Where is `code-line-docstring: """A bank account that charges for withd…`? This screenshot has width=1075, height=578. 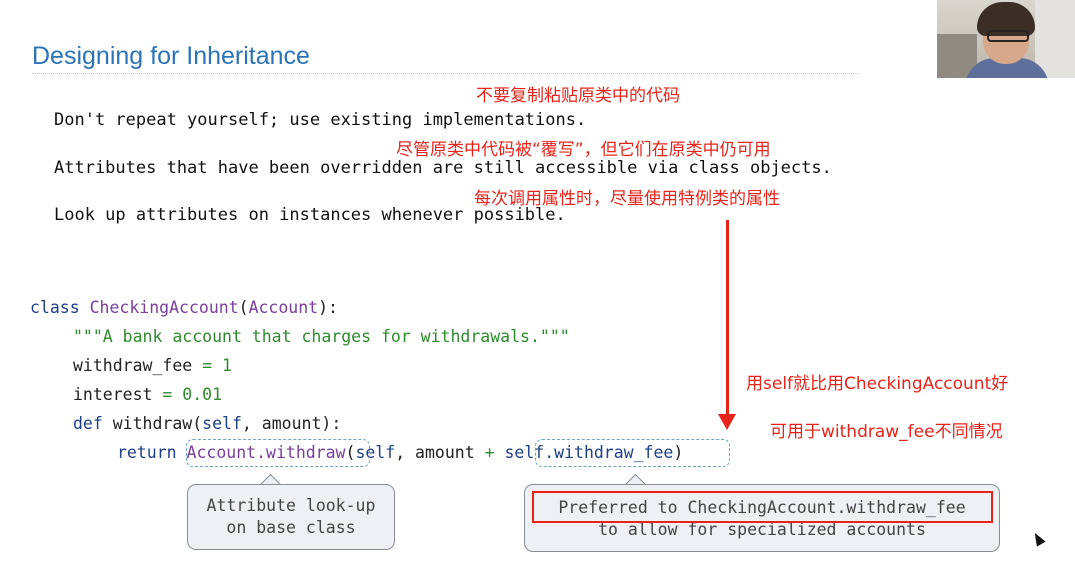
code-line-docstring: """A bank account that charges for withd… is located at coordinates (321, 336).